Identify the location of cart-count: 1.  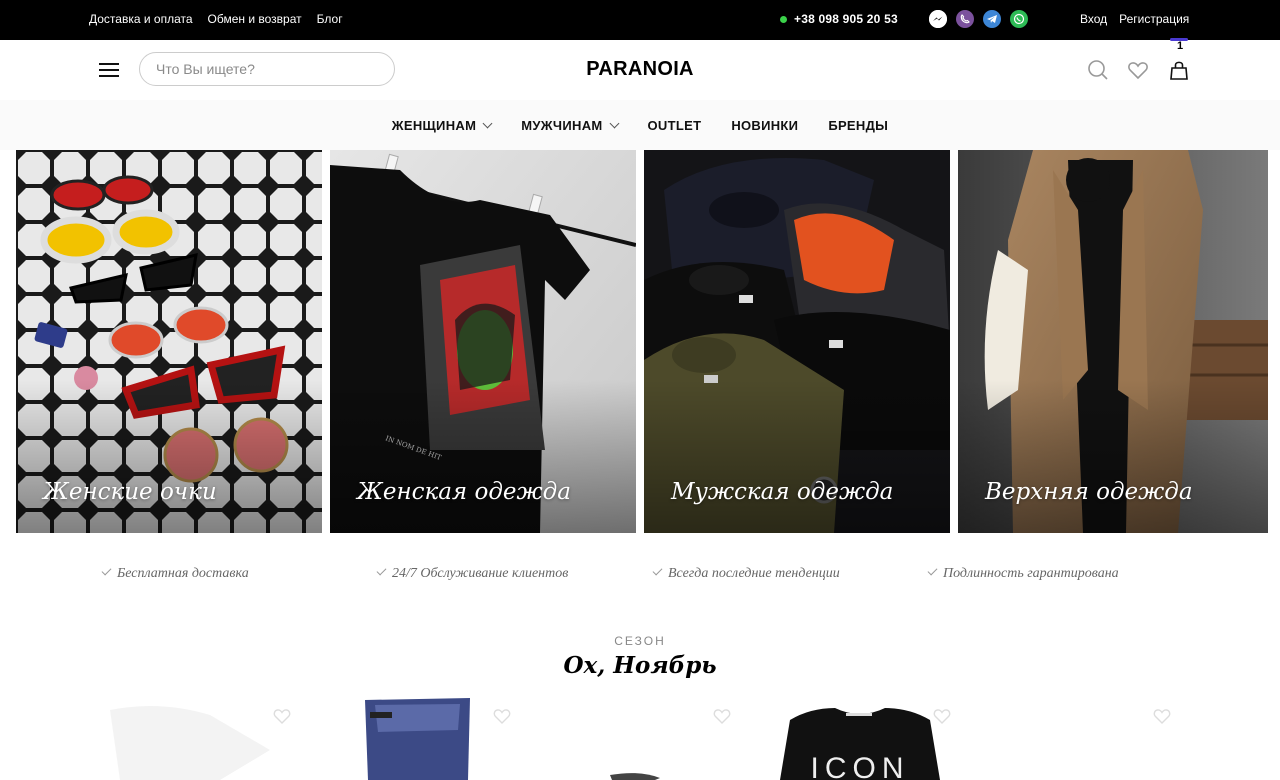
(1180, 46).